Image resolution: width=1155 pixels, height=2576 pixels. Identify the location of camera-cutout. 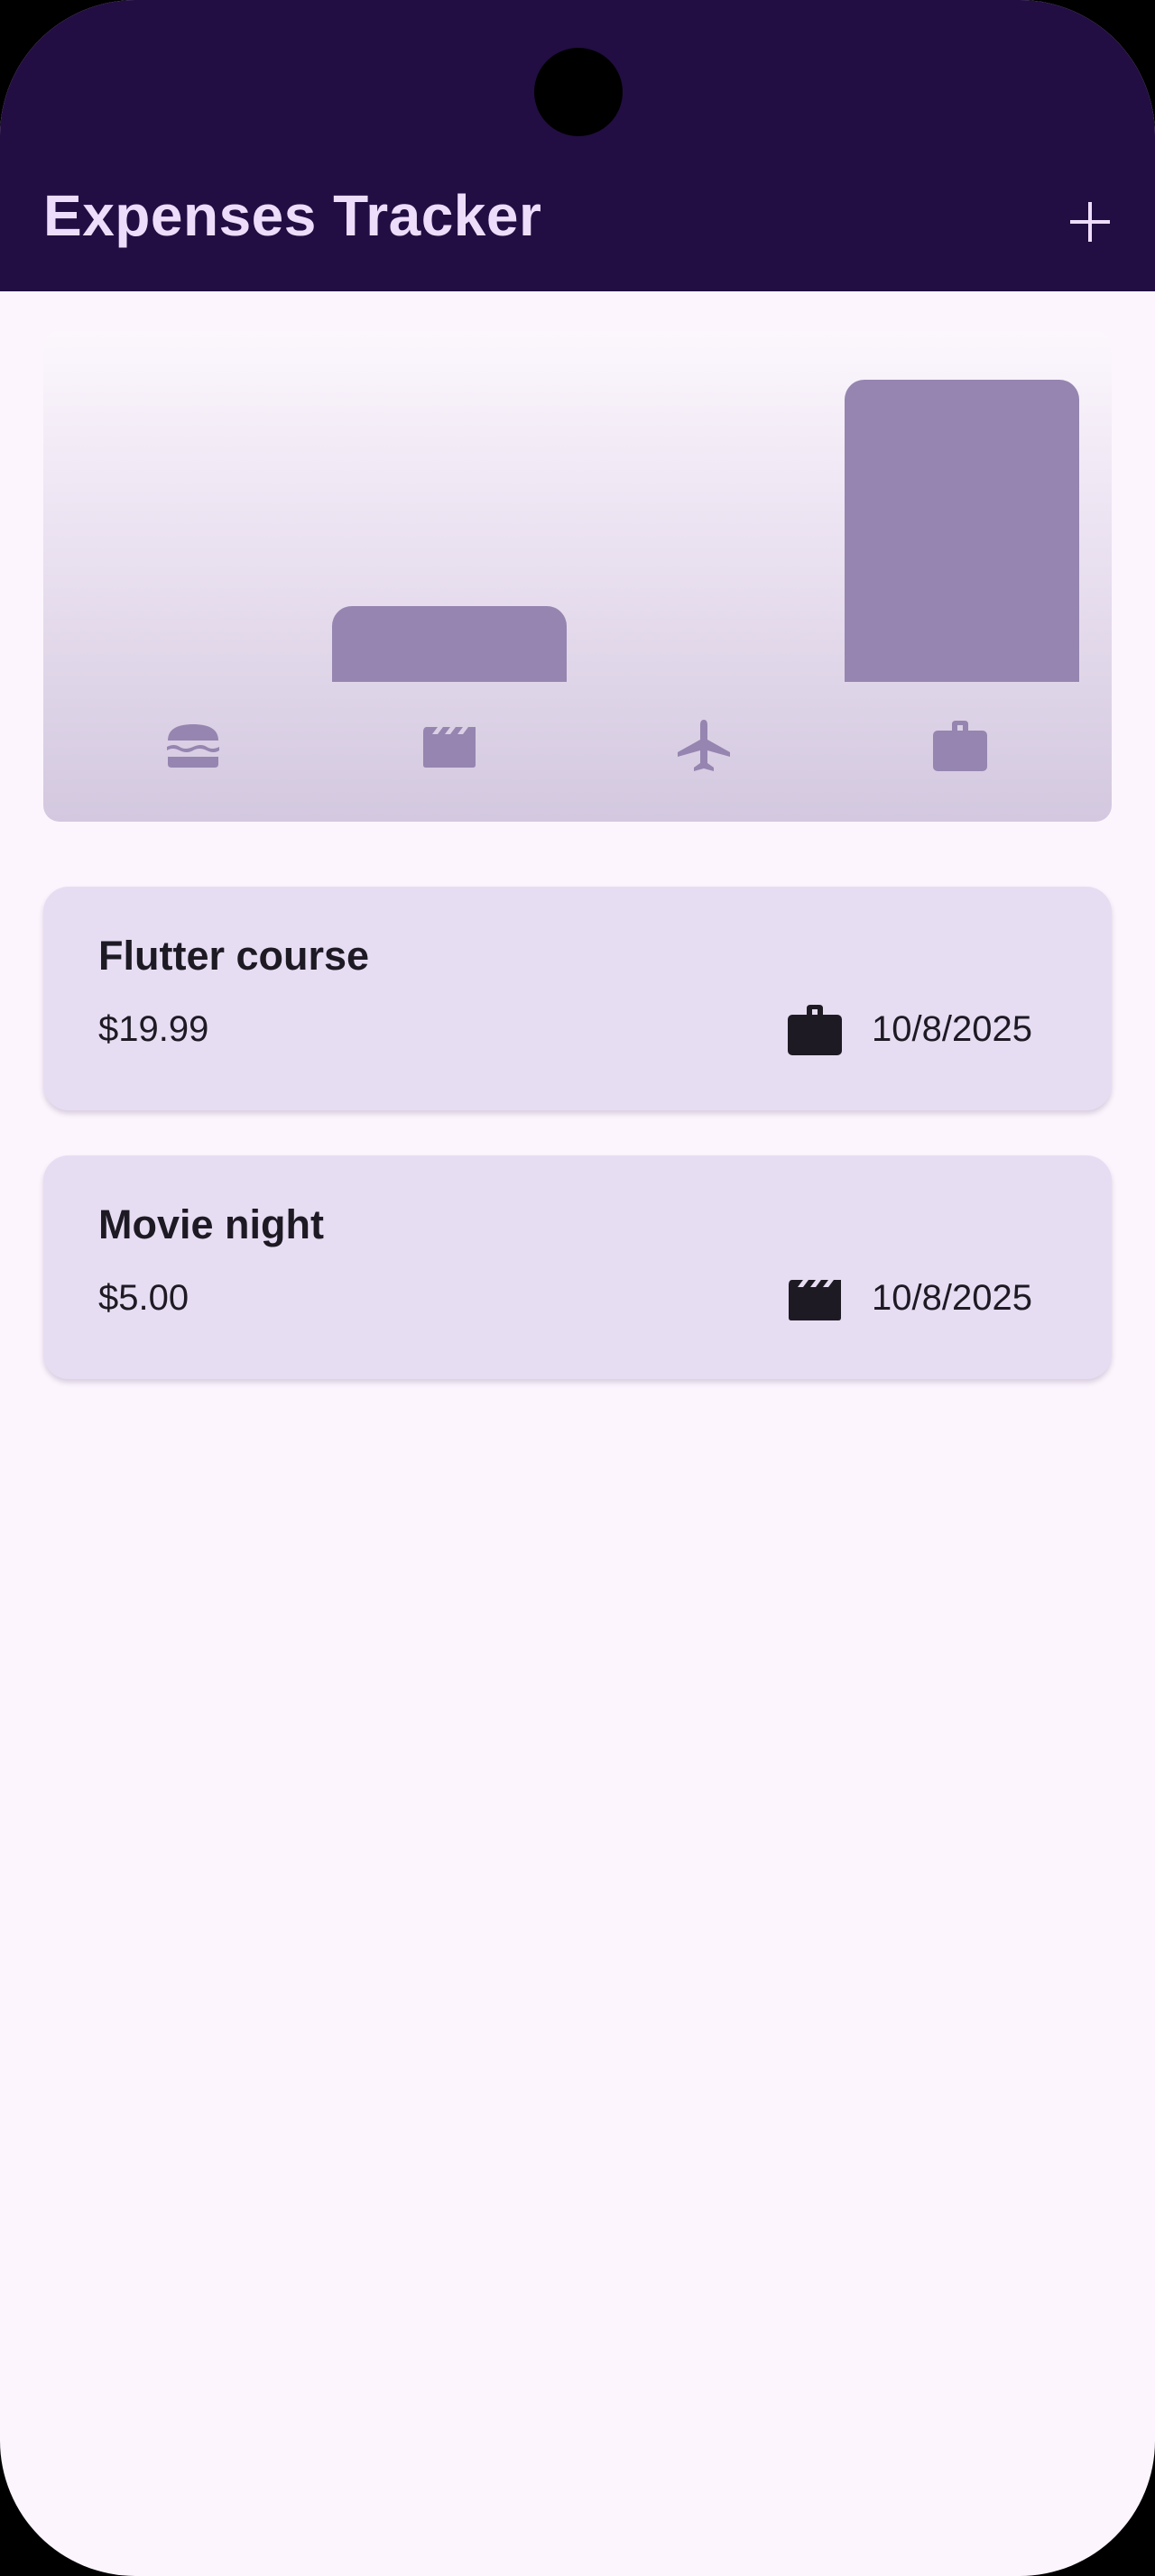
(578, 92).